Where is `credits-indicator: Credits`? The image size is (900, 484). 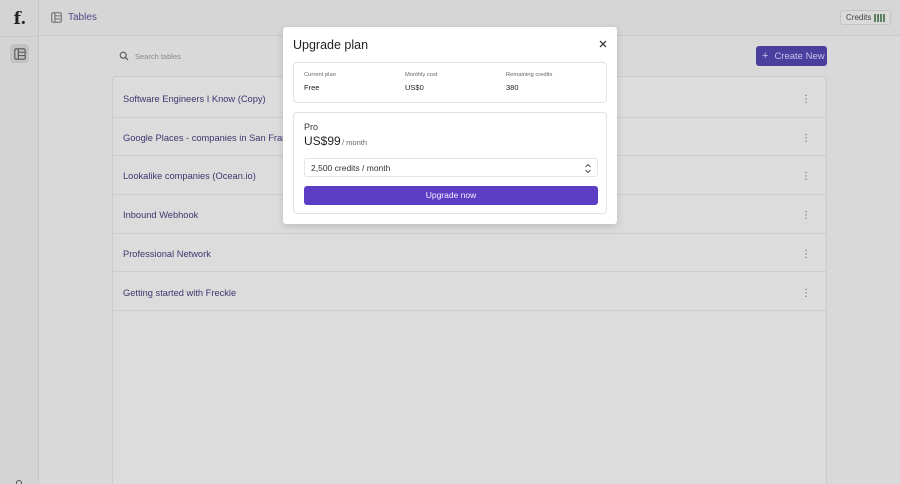 credits-indicator: Credits is located at coordinates (866, 17).